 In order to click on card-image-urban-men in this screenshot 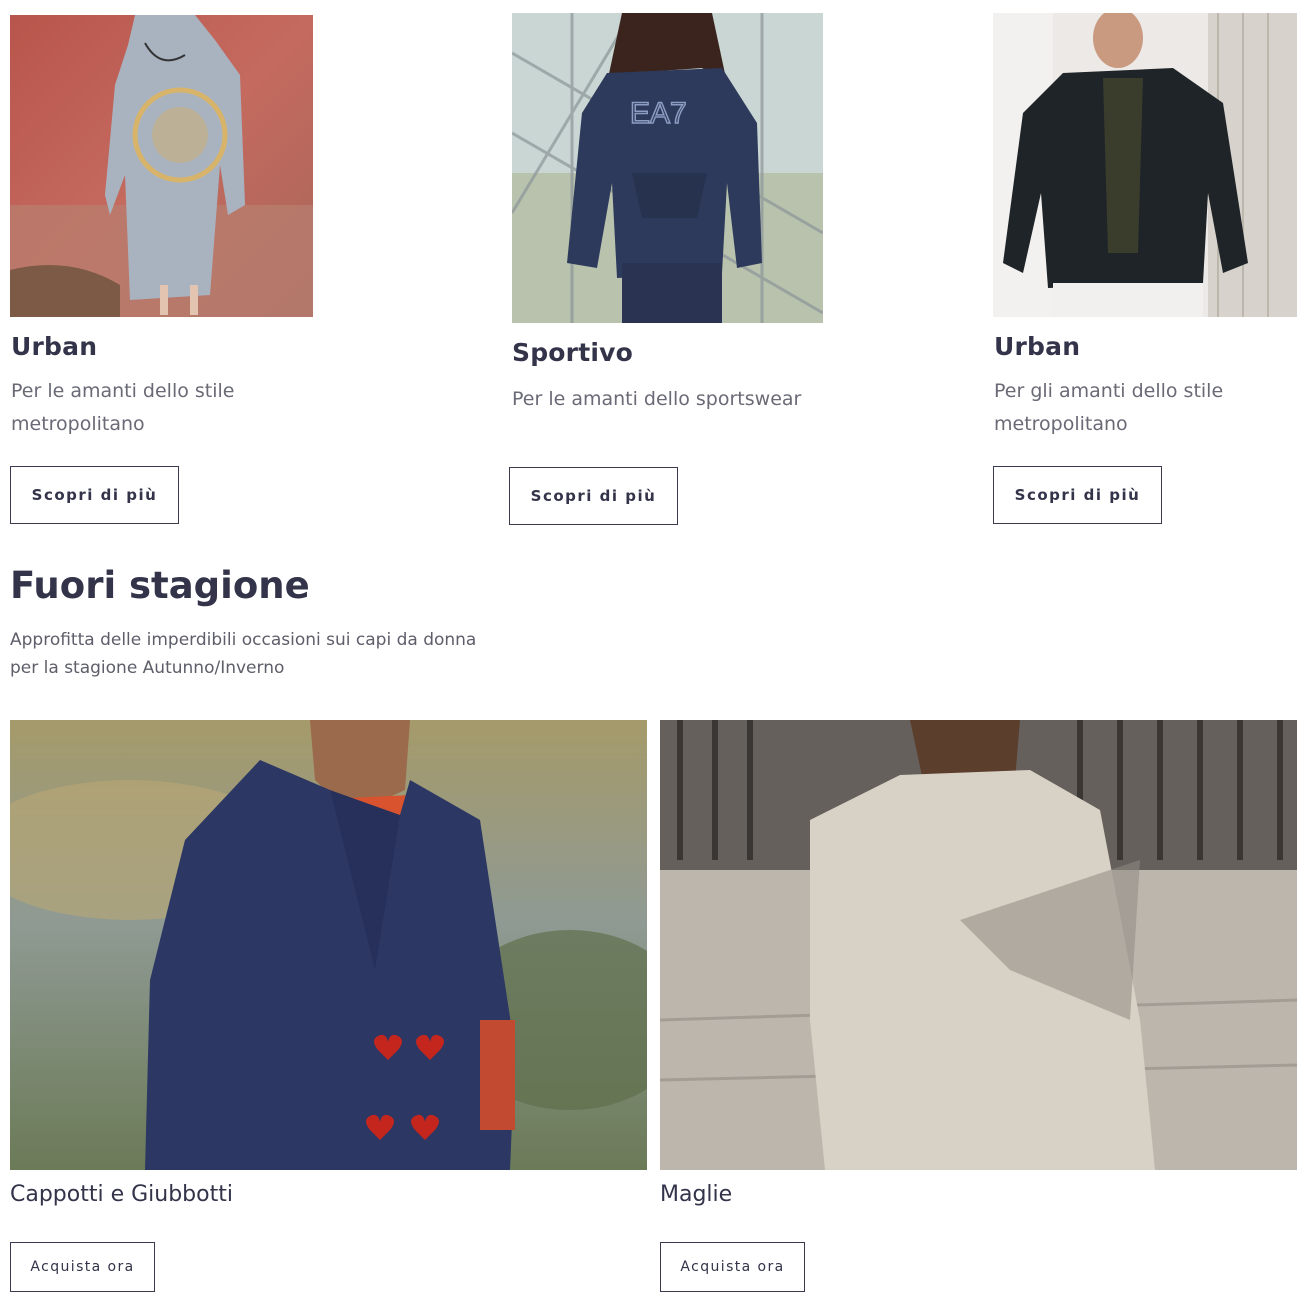, I will do `click(1145, 165)`.